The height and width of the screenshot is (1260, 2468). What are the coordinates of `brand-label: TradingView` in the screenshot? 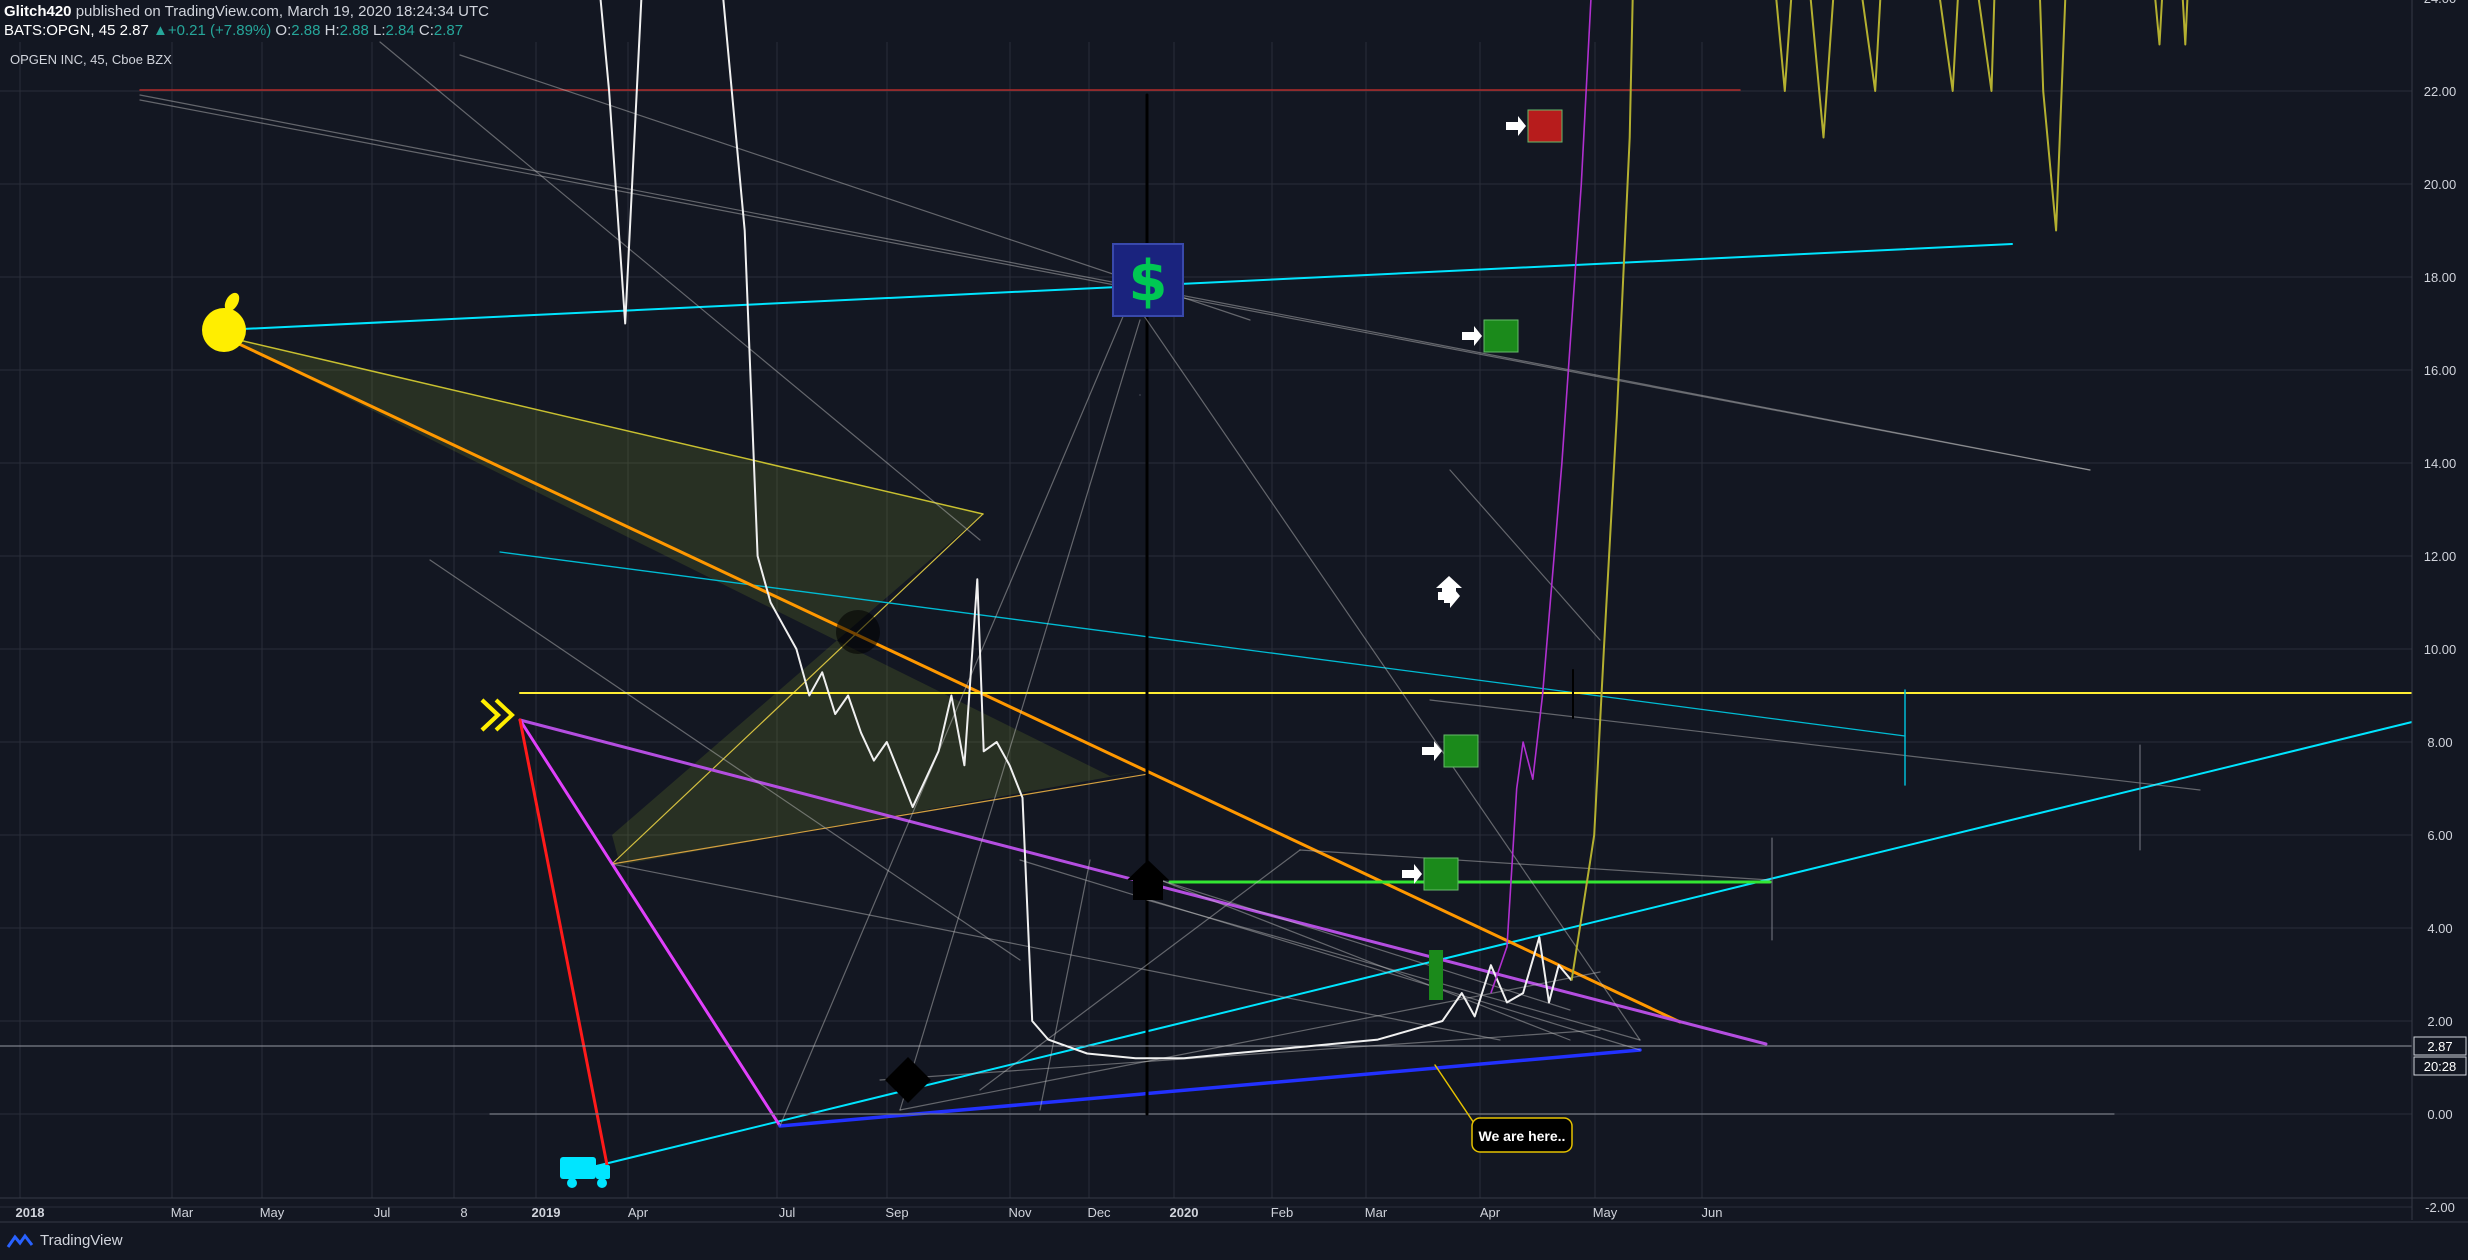 It's located at (81, 1240).